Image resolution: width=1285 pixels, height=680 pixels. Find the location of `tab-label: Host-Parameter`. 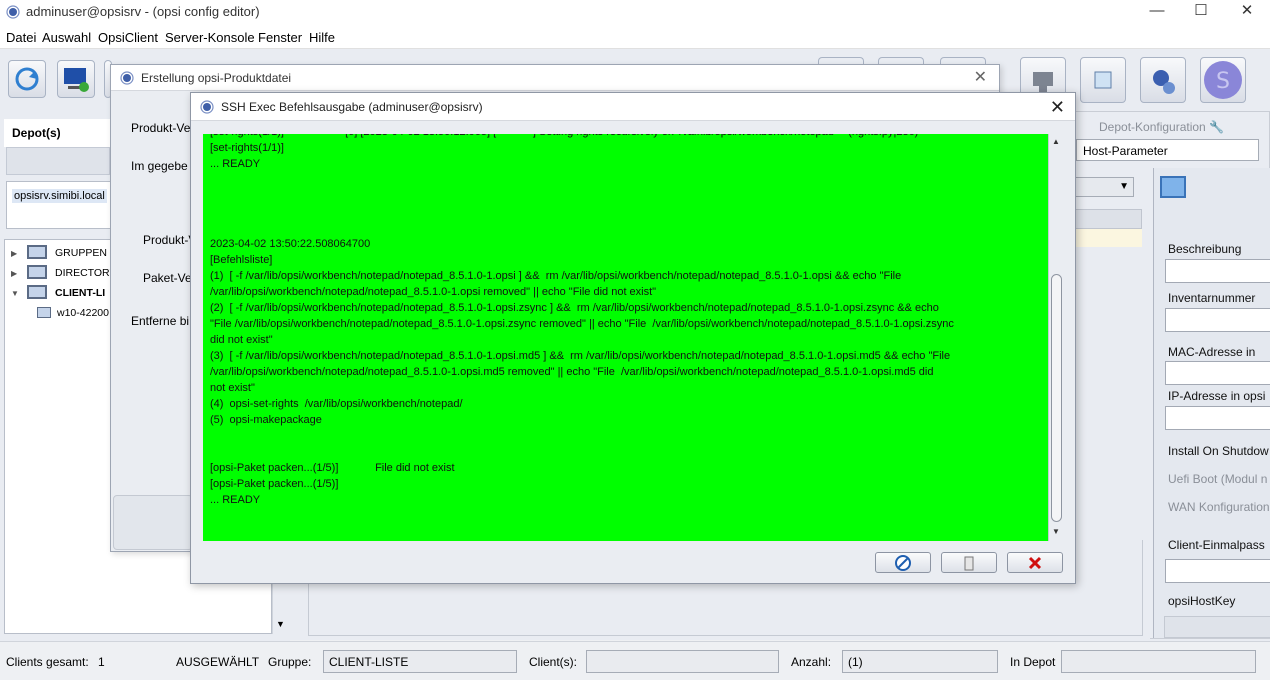

tab-label: Host-Parameter is located at coordinates (1125, 151).